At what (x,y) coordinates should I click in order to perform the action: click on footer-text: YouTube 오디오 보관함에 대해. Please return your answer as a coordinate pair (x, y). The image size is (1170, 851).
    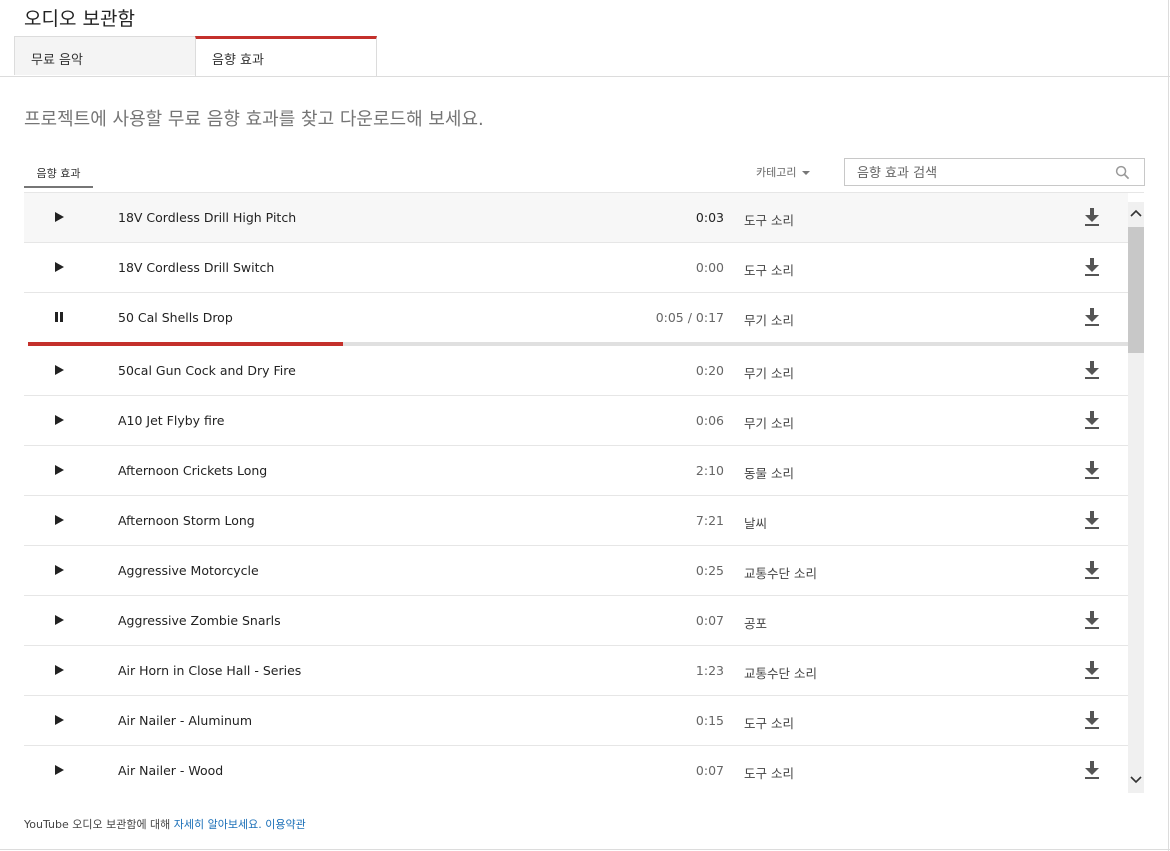
    Looking at the image, I should click on (99, 824).